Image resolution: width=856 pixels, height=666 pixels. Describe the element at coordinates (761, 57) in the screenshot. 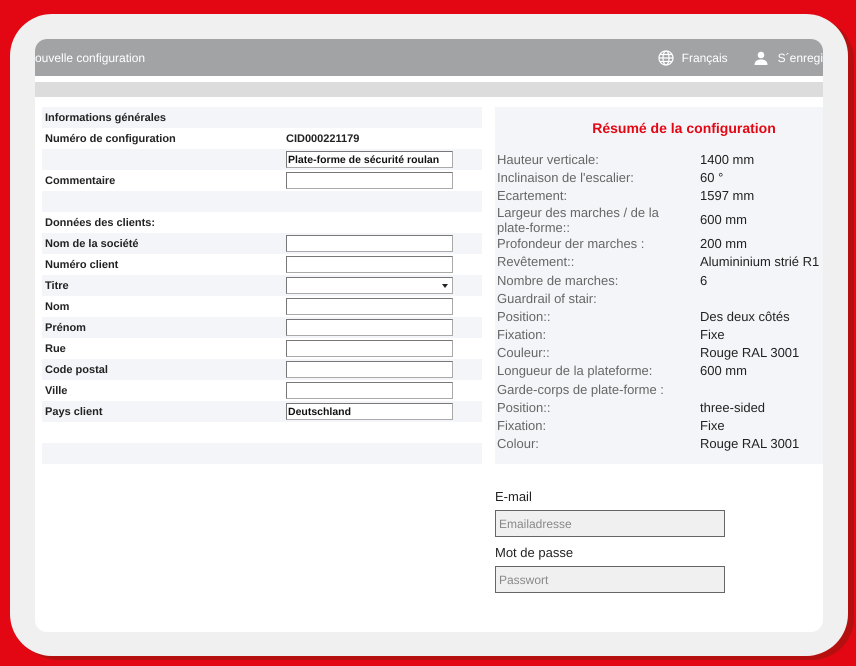

I see `user-icon` at that location.